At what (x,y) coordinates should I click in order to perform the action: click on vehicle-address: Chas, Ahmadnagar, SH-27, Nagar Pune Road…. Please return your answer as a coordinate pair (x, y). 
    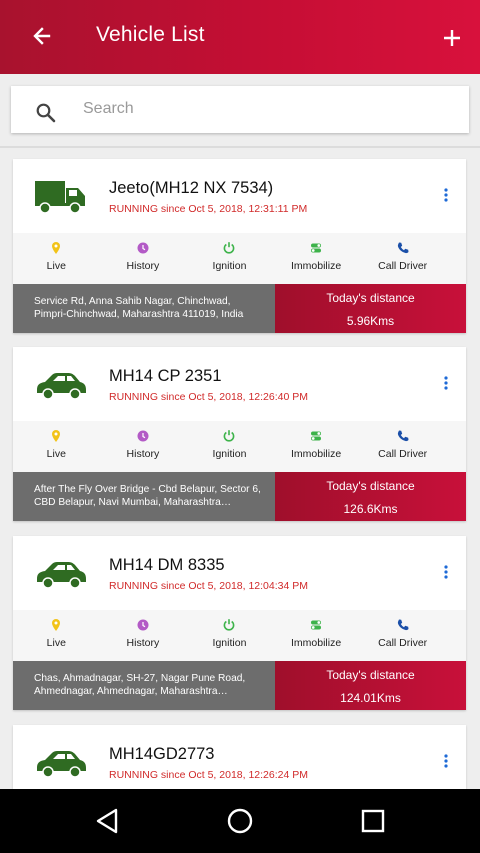
    Looking at the image, I should click on (144, 685).